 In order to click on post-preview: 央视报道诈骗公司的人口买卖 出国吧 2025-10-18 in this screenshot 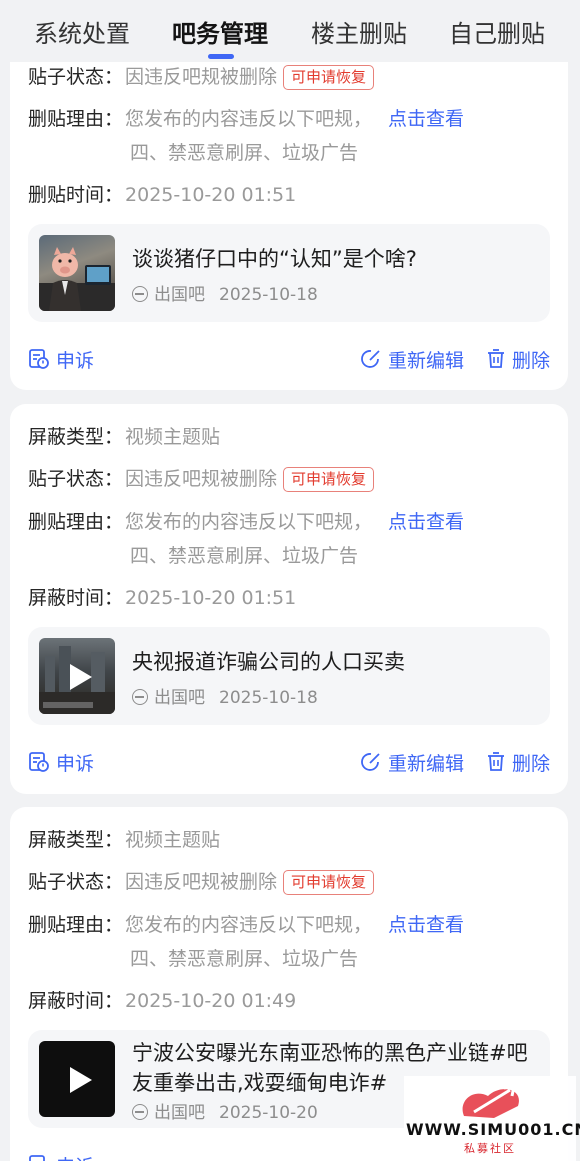, I will do `click(289, 676)`.